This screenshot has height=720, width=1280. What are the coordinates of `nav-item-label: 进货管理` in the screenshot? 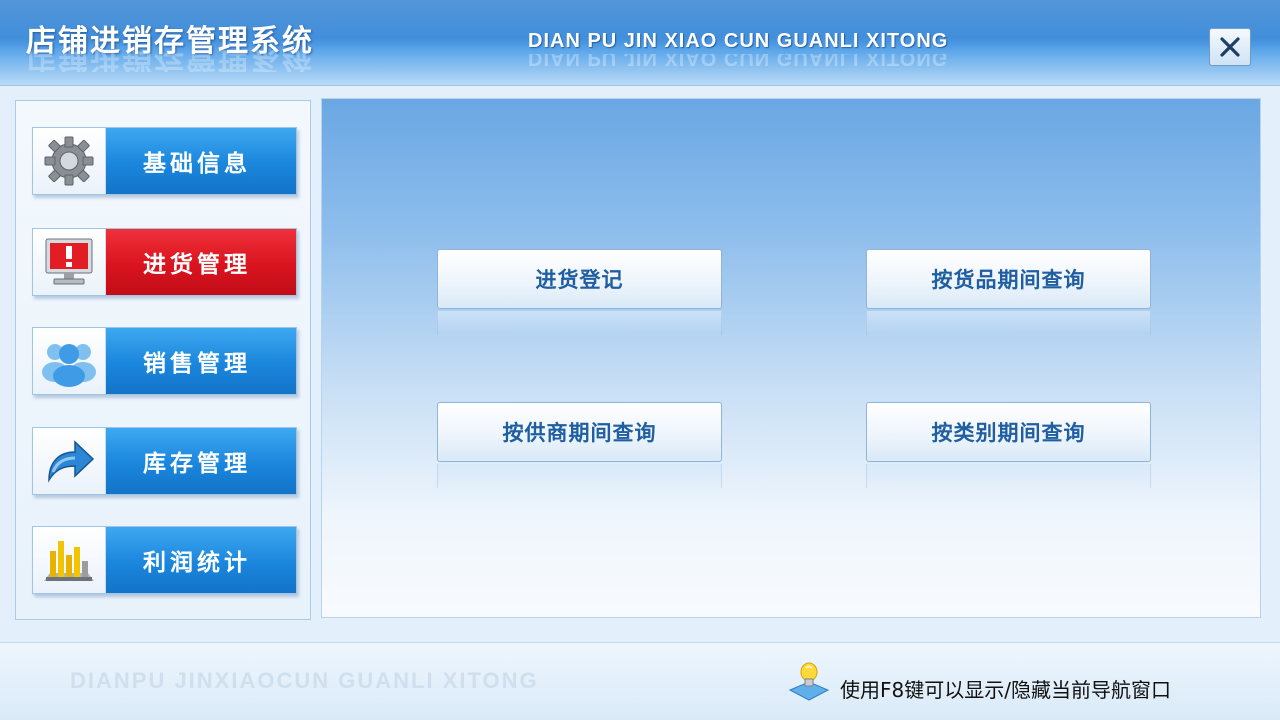 It's located at (201, 262).